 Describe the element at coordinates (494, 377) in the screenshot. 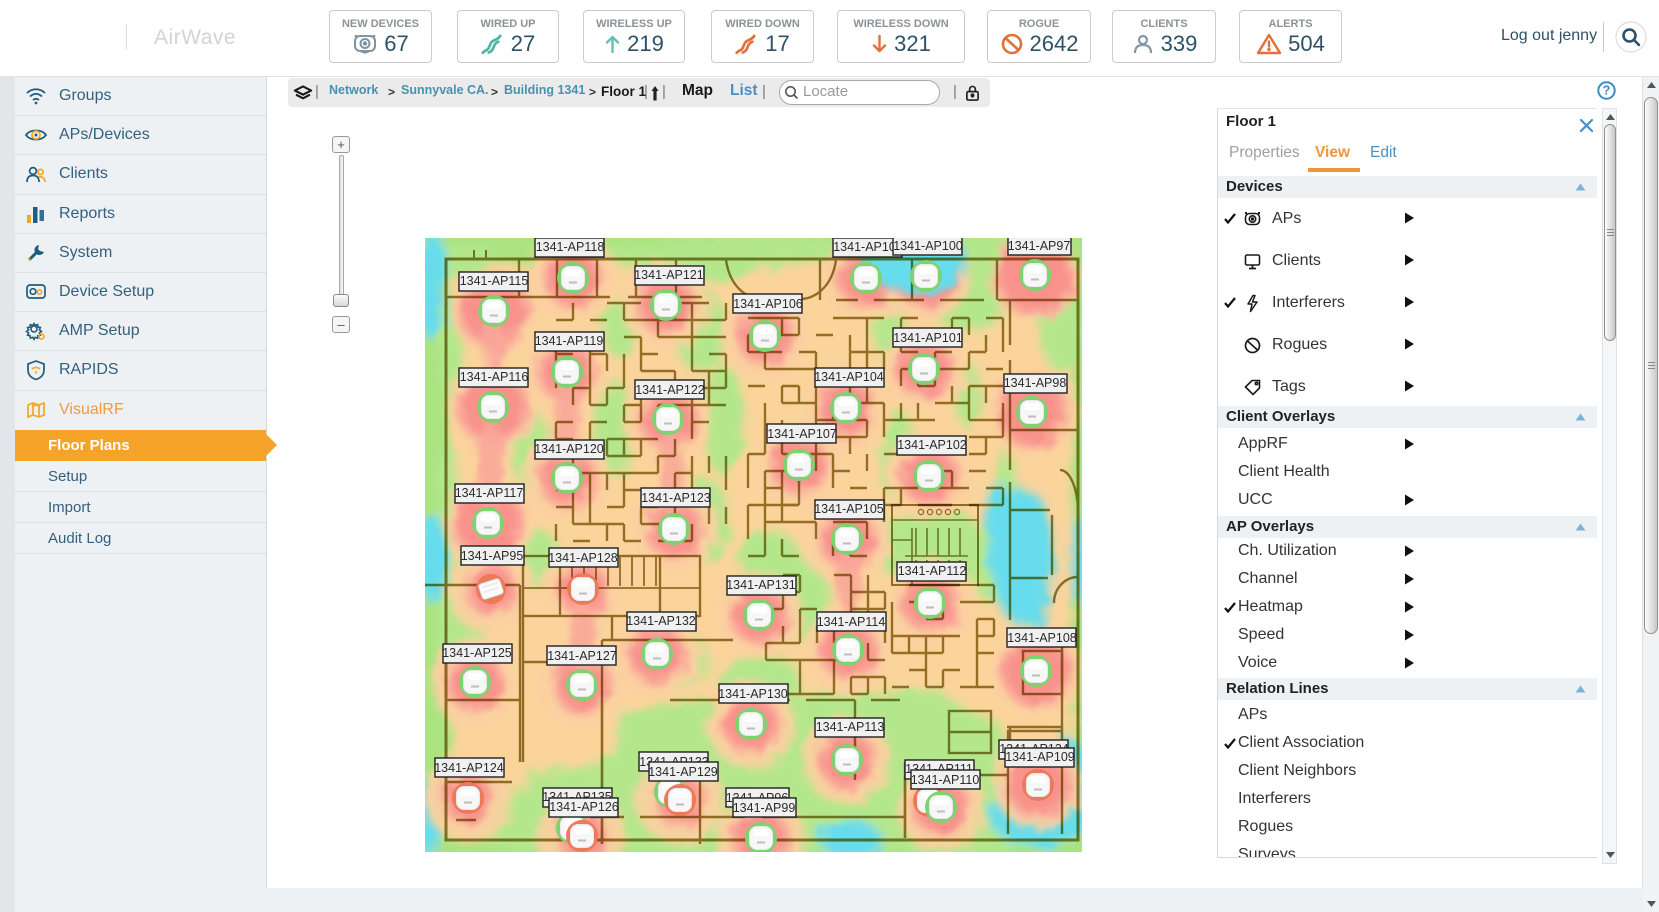

I see `svg-text: 1341-AP116` at that location.